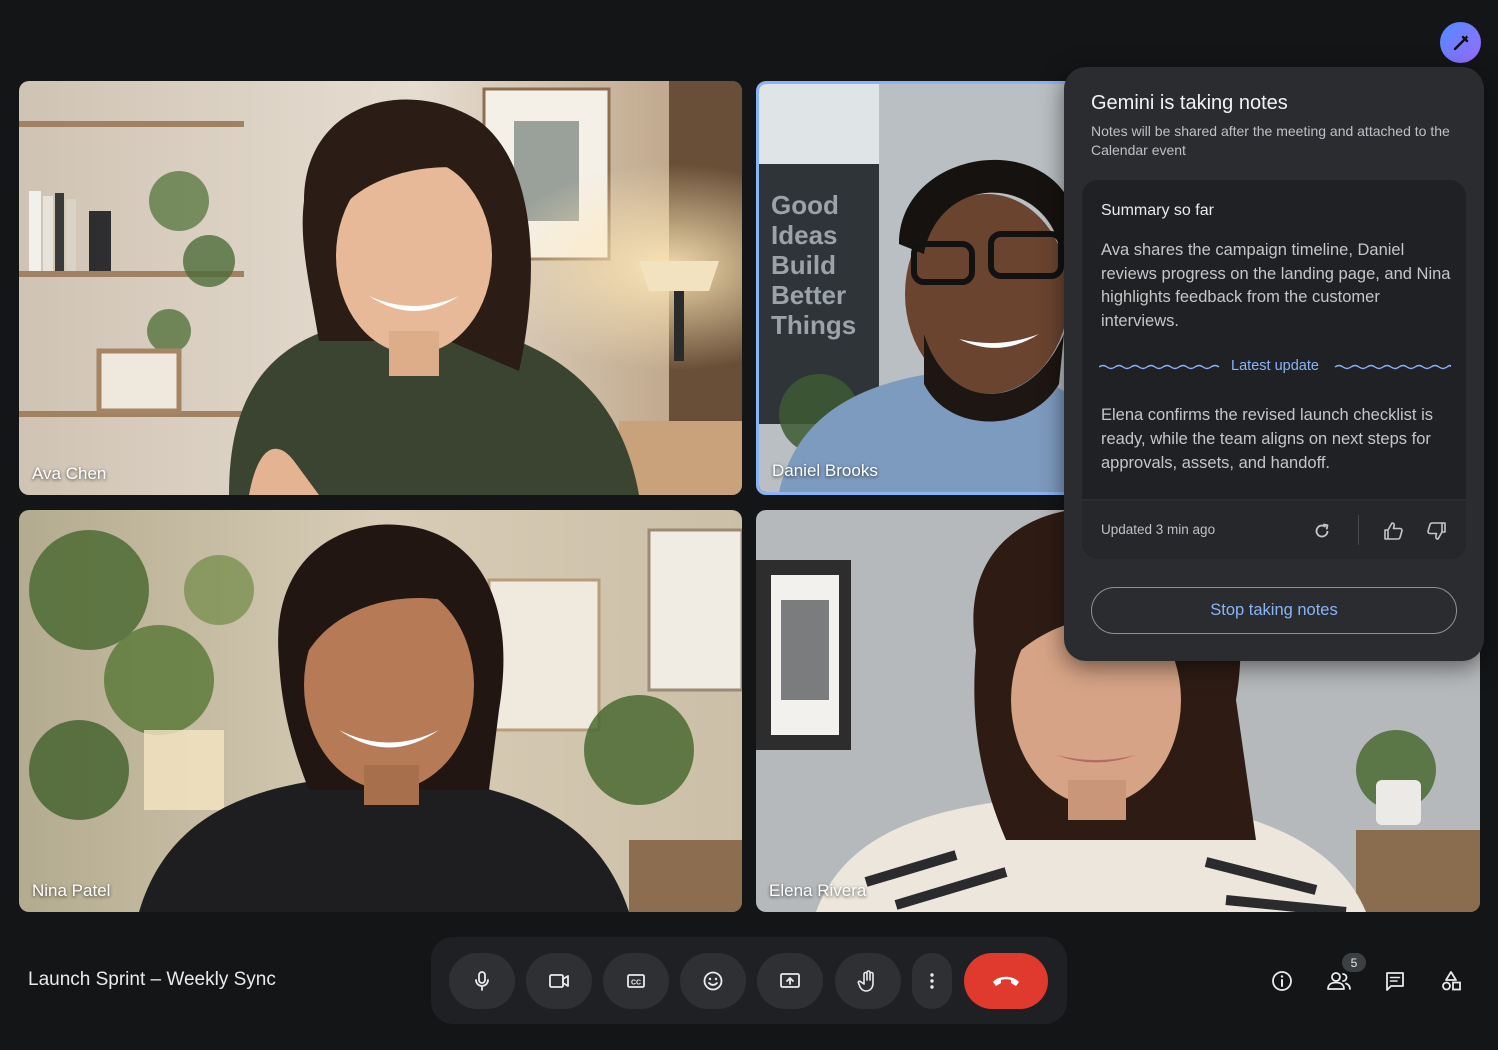 The width and height of the screenshot is (1498, 1050). I want to click on info-icon, so click(1282, 981).